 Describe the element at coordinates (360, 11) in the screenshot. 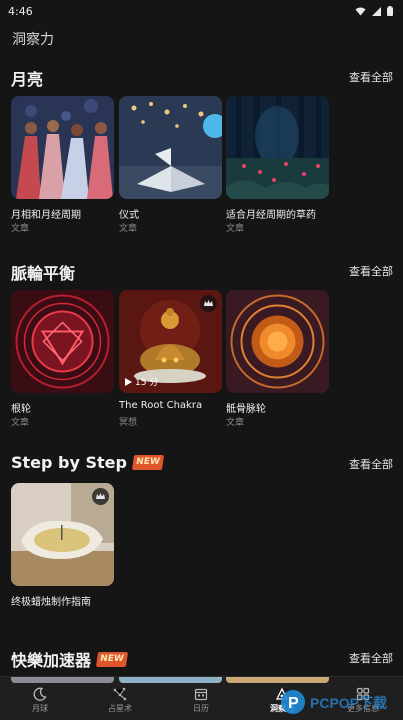

I see `wifi-icon` at that location.